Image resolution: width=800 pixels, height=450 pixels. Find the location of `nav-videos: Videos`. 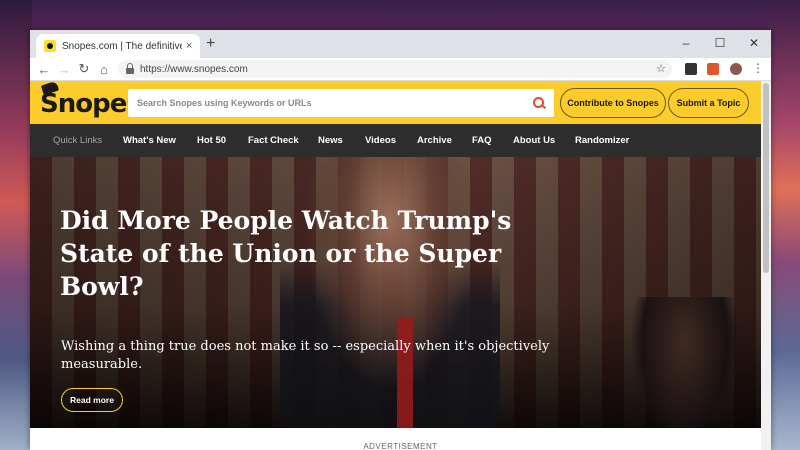

nav-videos: Videos is located at coordinates (380, 140).